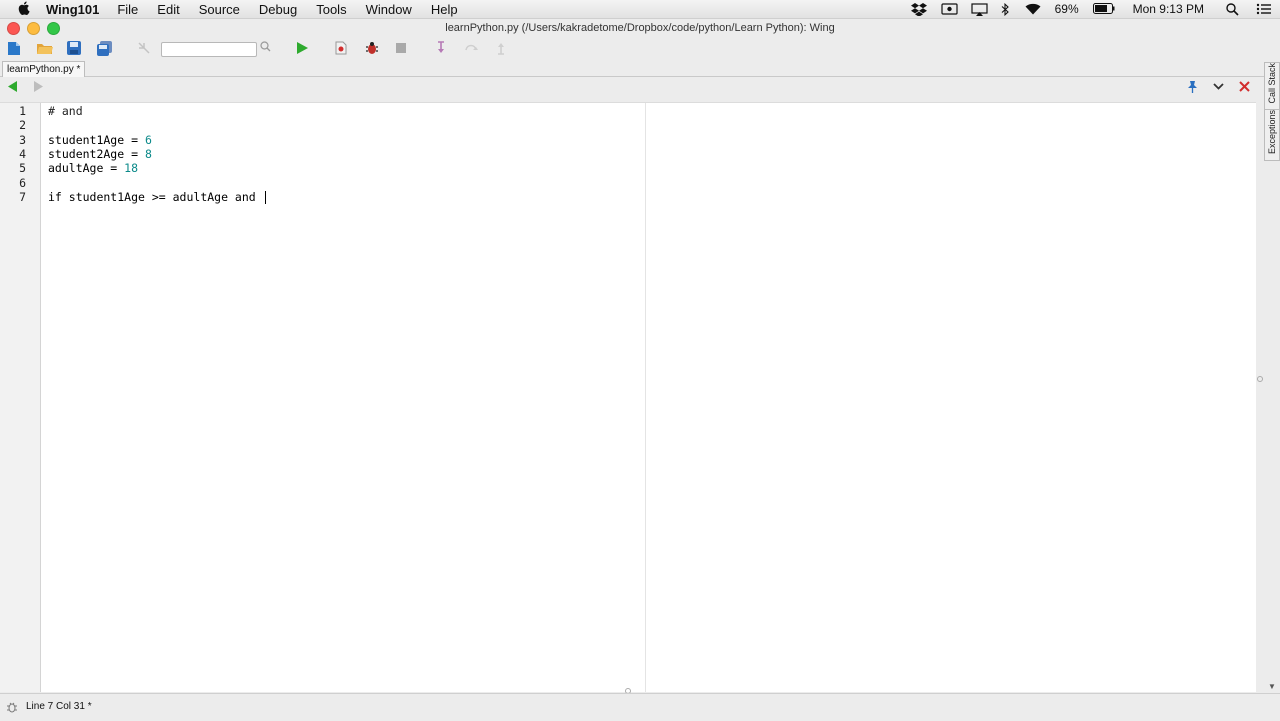  I want to click on code-text: student1Age =, so click(96, 140).